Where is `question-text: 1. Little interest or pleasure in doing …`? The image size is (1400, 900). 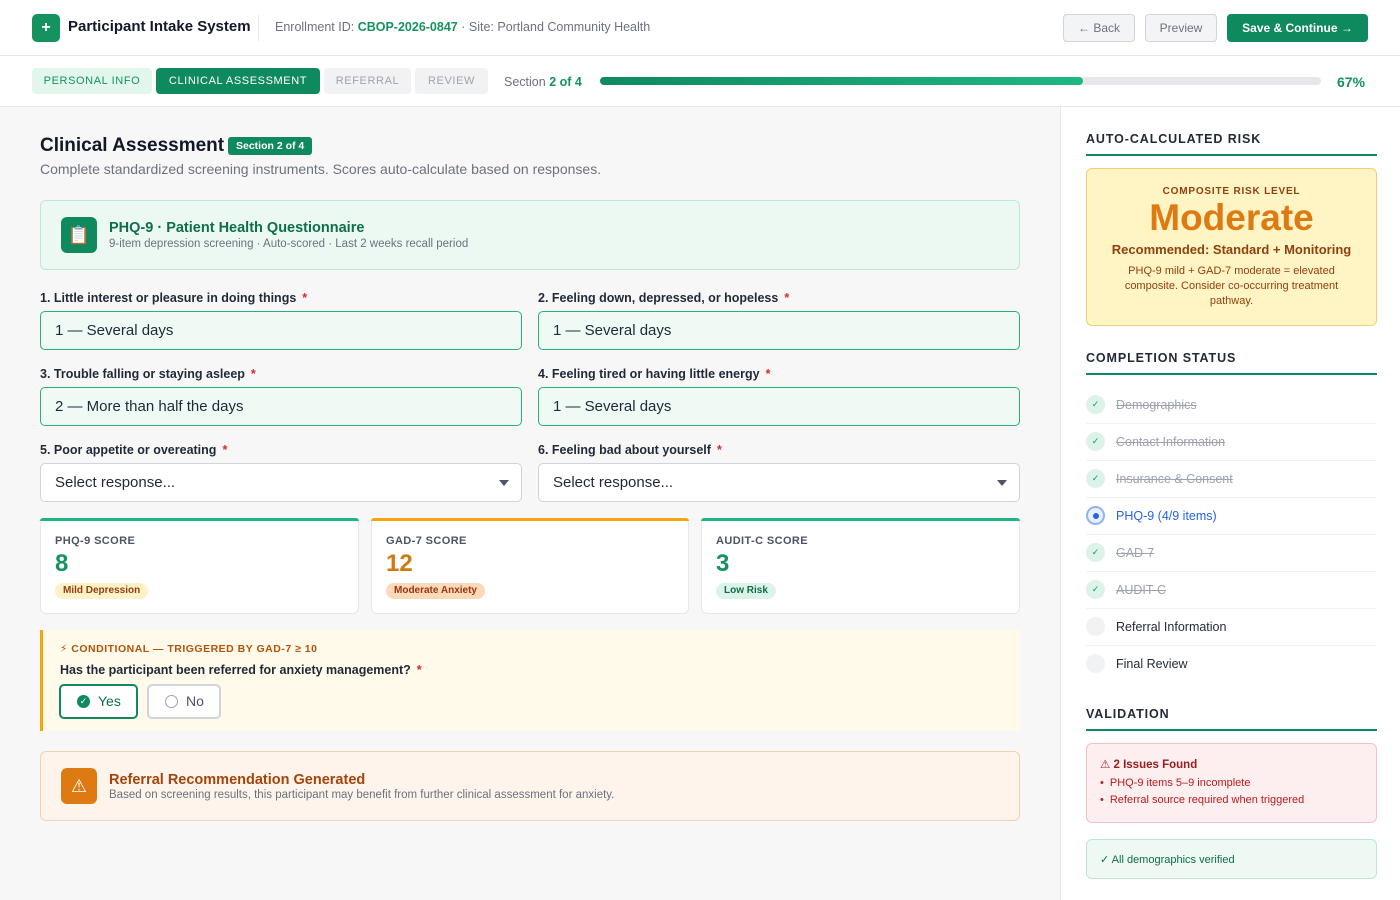 question-text: 1. Little interest or pleasure in doing … is located at coordinates (168, 298).